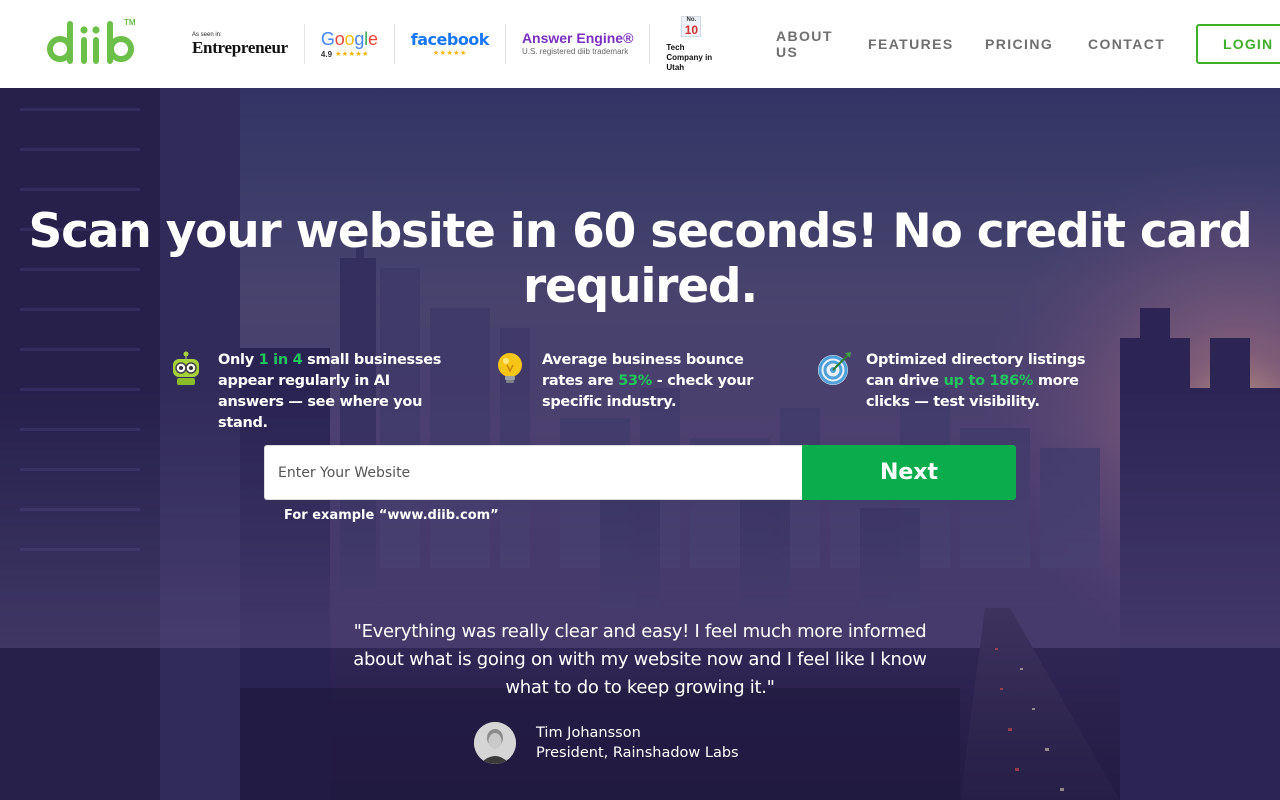 The image size is (1280, 800). Describe the element at coordinates (94, 42) in the screenshot. I see `diib-logo: TM` at that location.